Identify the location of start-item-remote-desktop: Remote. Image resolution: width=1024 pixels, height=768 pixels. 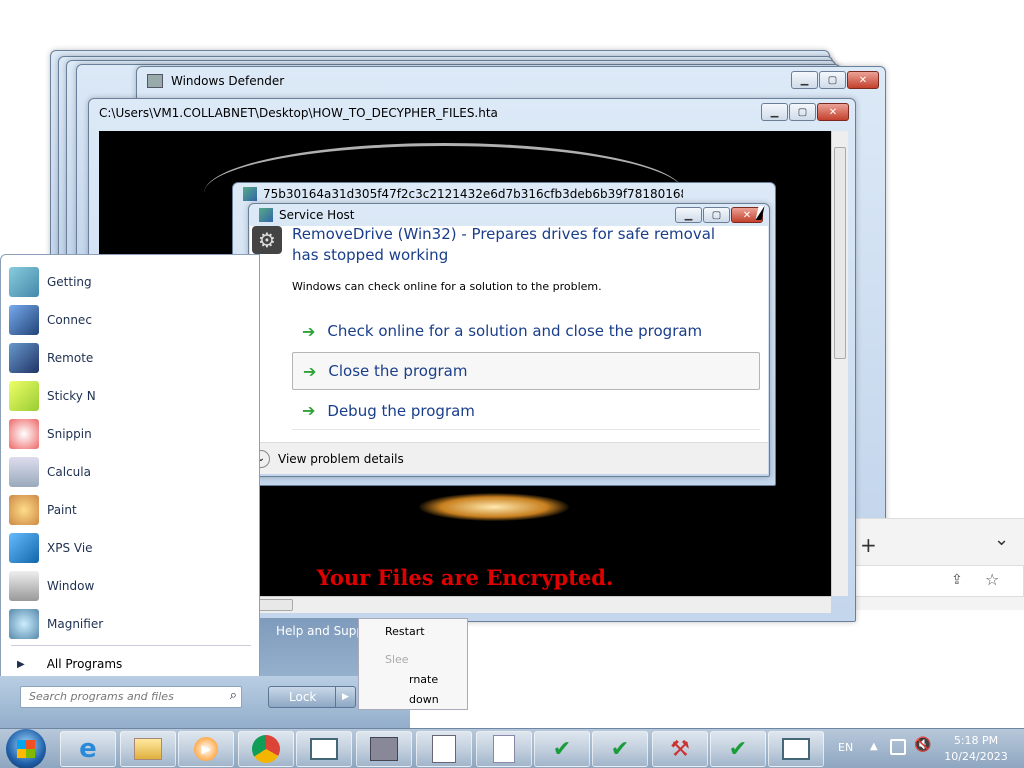
(134, 358).